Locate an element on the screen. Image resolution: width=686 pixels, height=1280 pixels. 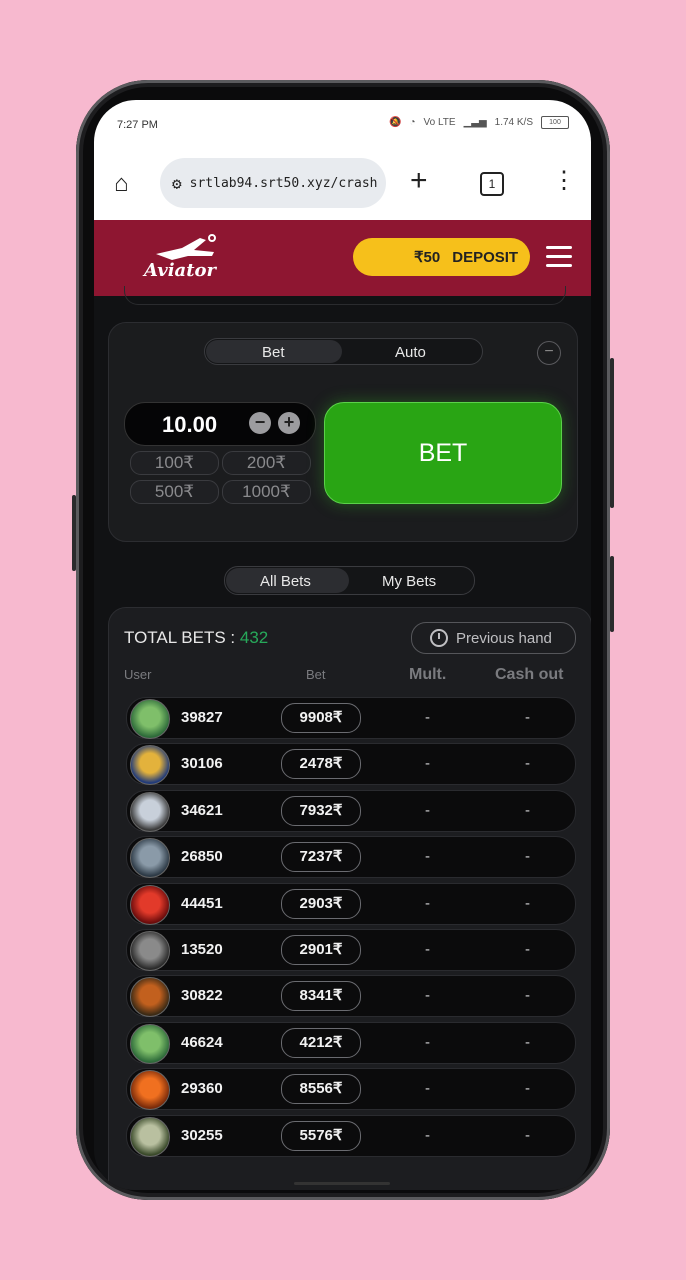
row-bet-amount: 8556₹ is located at coordinates (321, 1089).